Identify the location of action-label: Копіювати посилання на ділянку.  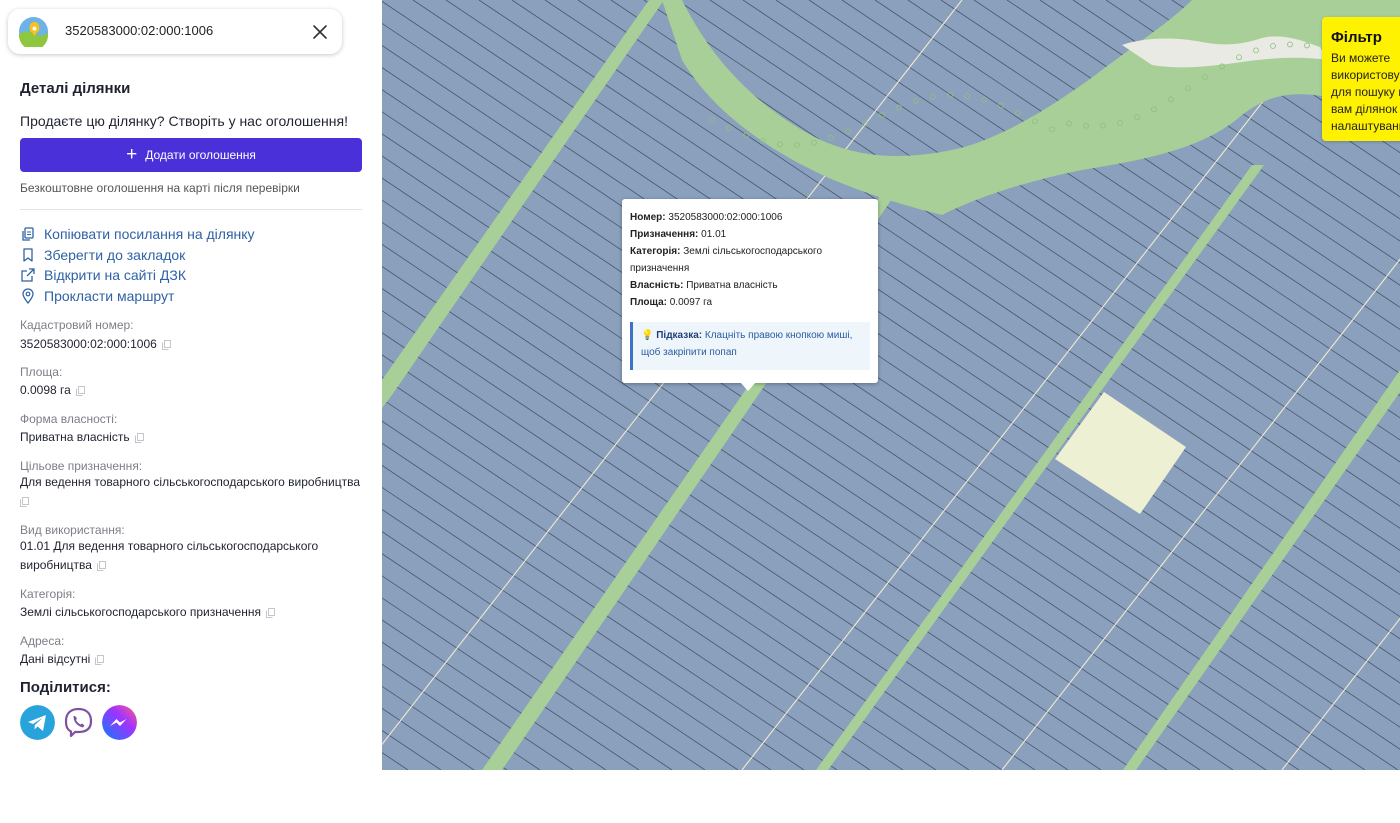
(149, 234).